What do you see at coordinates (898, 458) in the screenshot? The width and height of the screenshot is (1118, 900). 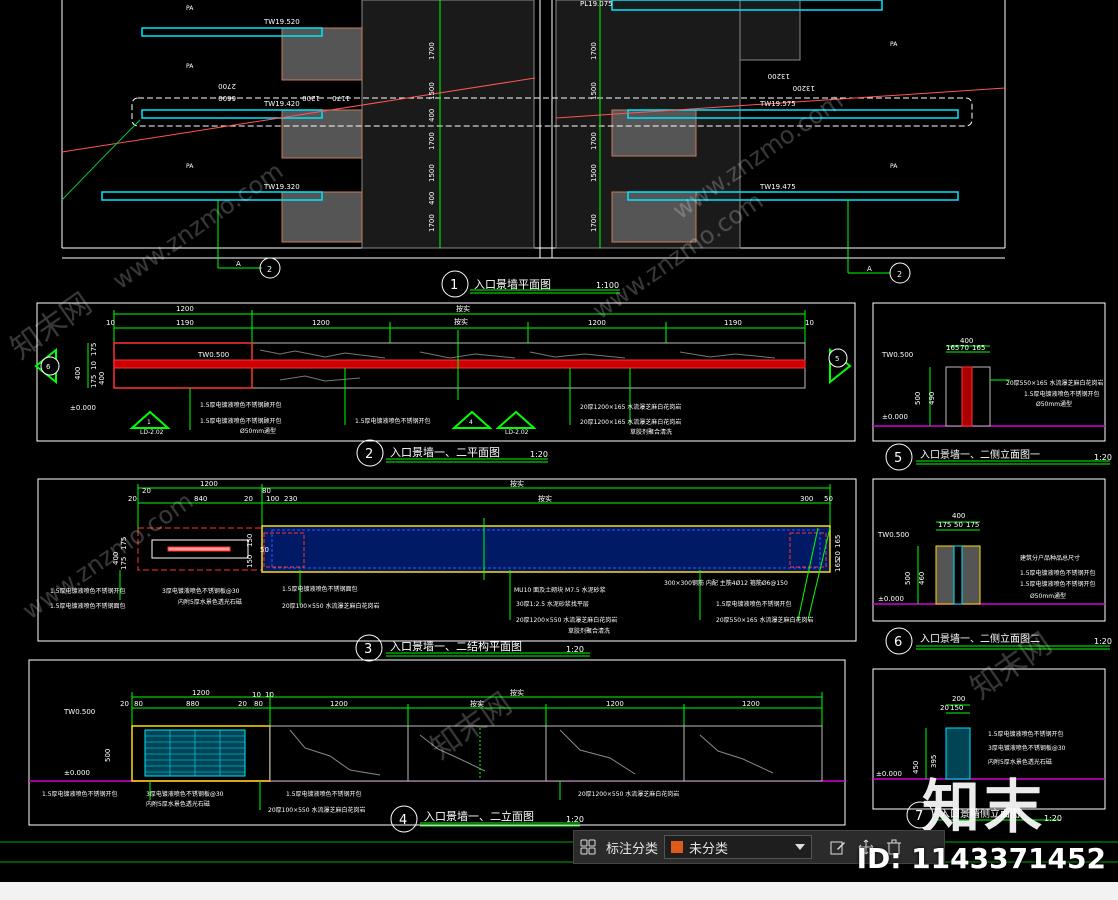 I see `title-5-num: 5` at bounding box center [898, 458].